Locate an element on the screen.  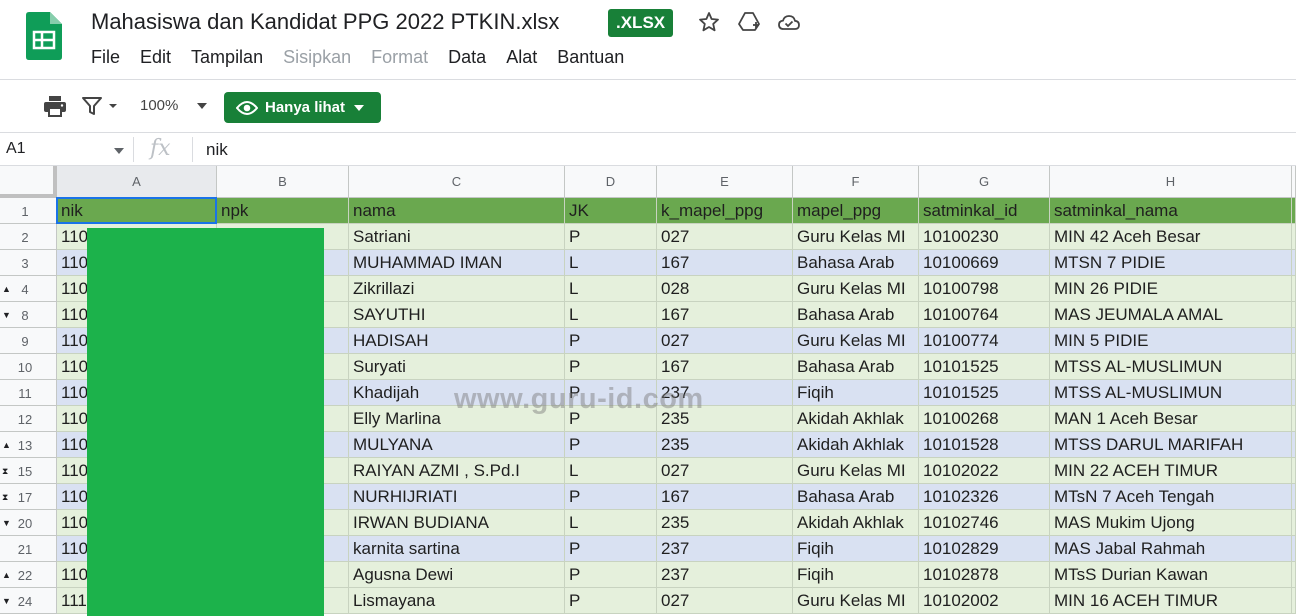
header-cell-b: npk is located at coordinates (283, 211).